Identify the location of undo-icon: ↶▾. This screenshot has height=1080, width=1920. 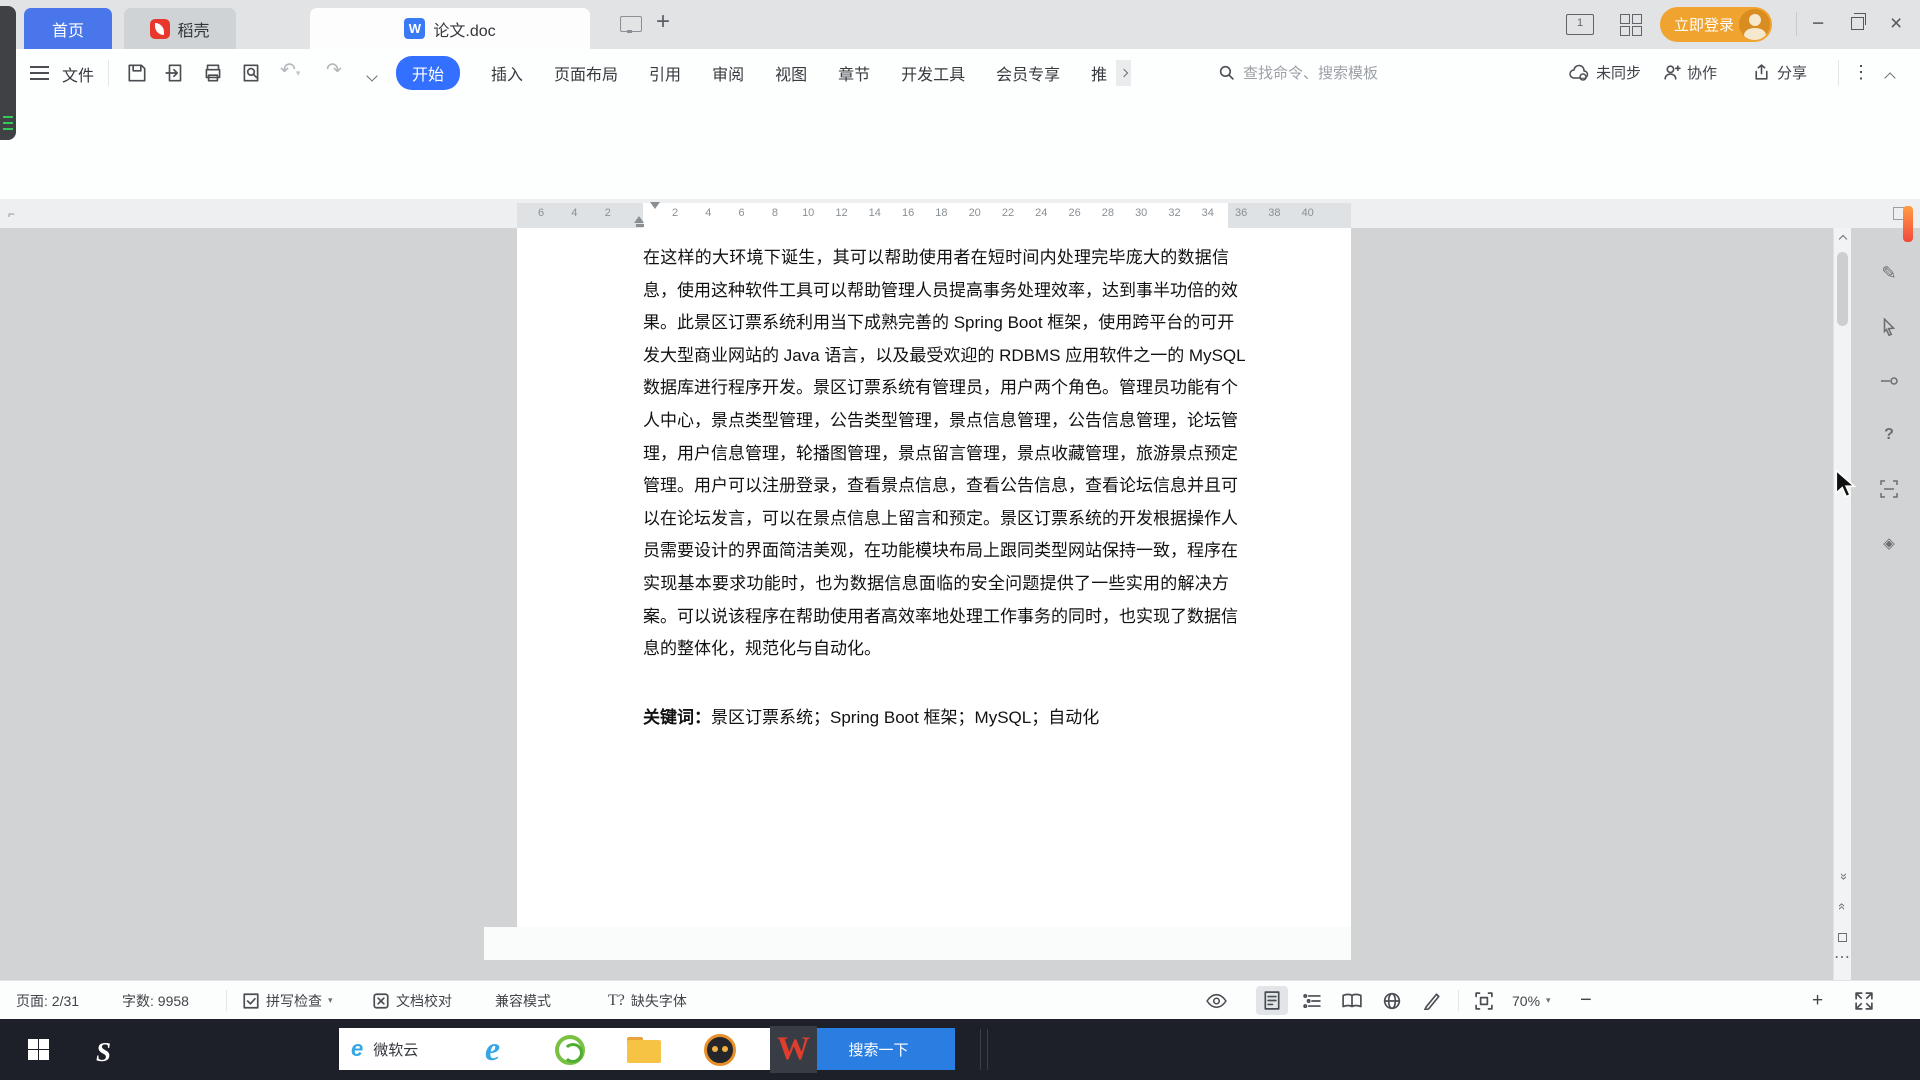
(290, 70).